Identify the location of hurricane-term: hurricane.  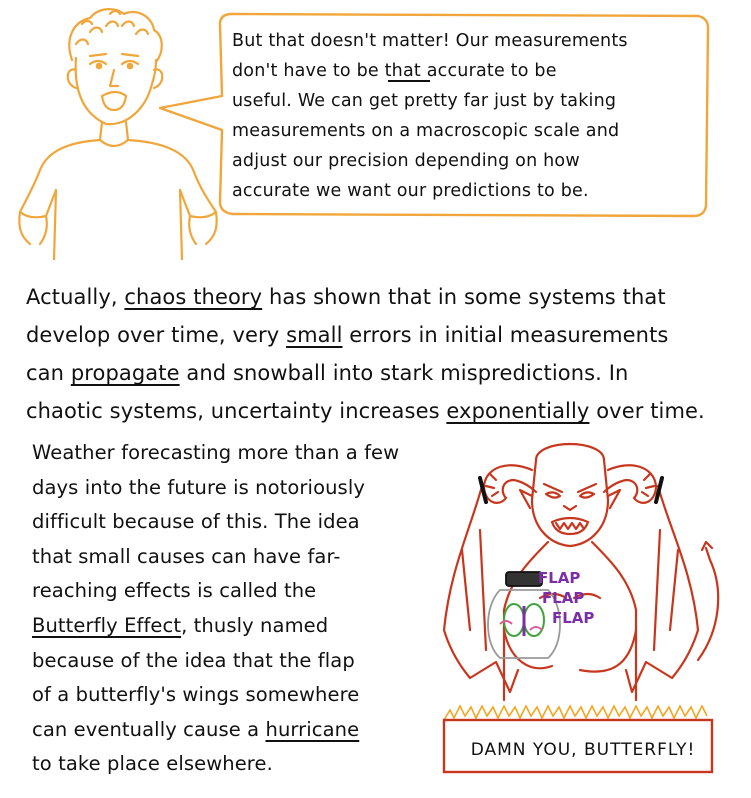
(312, 729).